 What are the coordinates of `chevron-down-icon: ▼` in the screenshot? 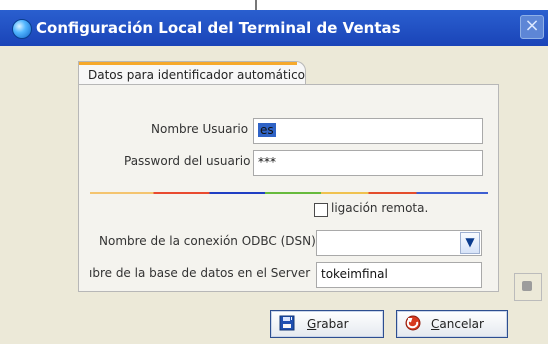 It's located at (470, 243).